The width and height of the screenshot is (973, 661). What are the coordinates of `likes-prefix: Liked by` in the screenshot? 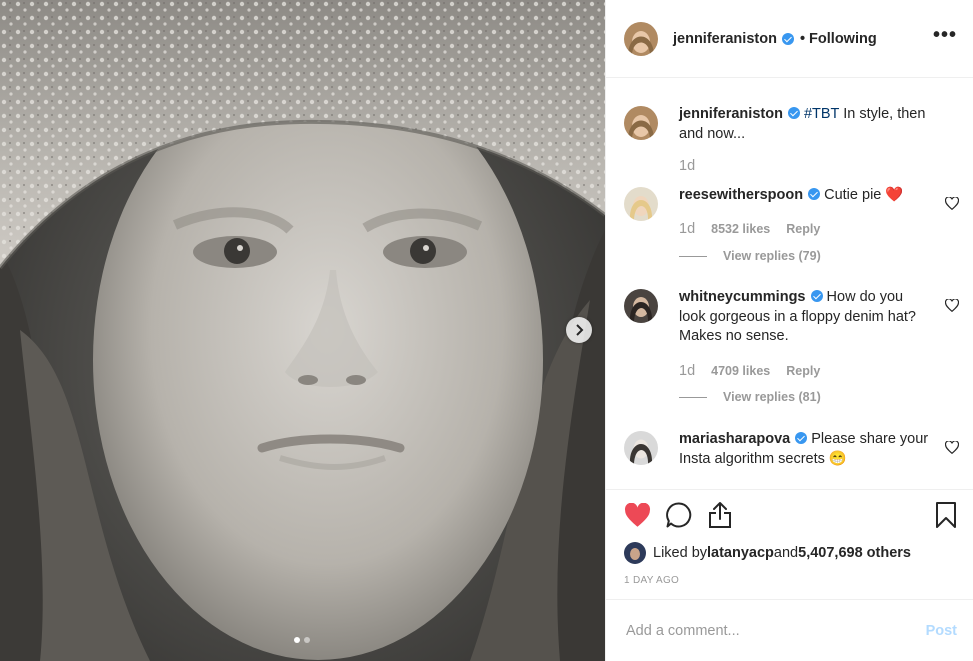 It's located at (680, 553).